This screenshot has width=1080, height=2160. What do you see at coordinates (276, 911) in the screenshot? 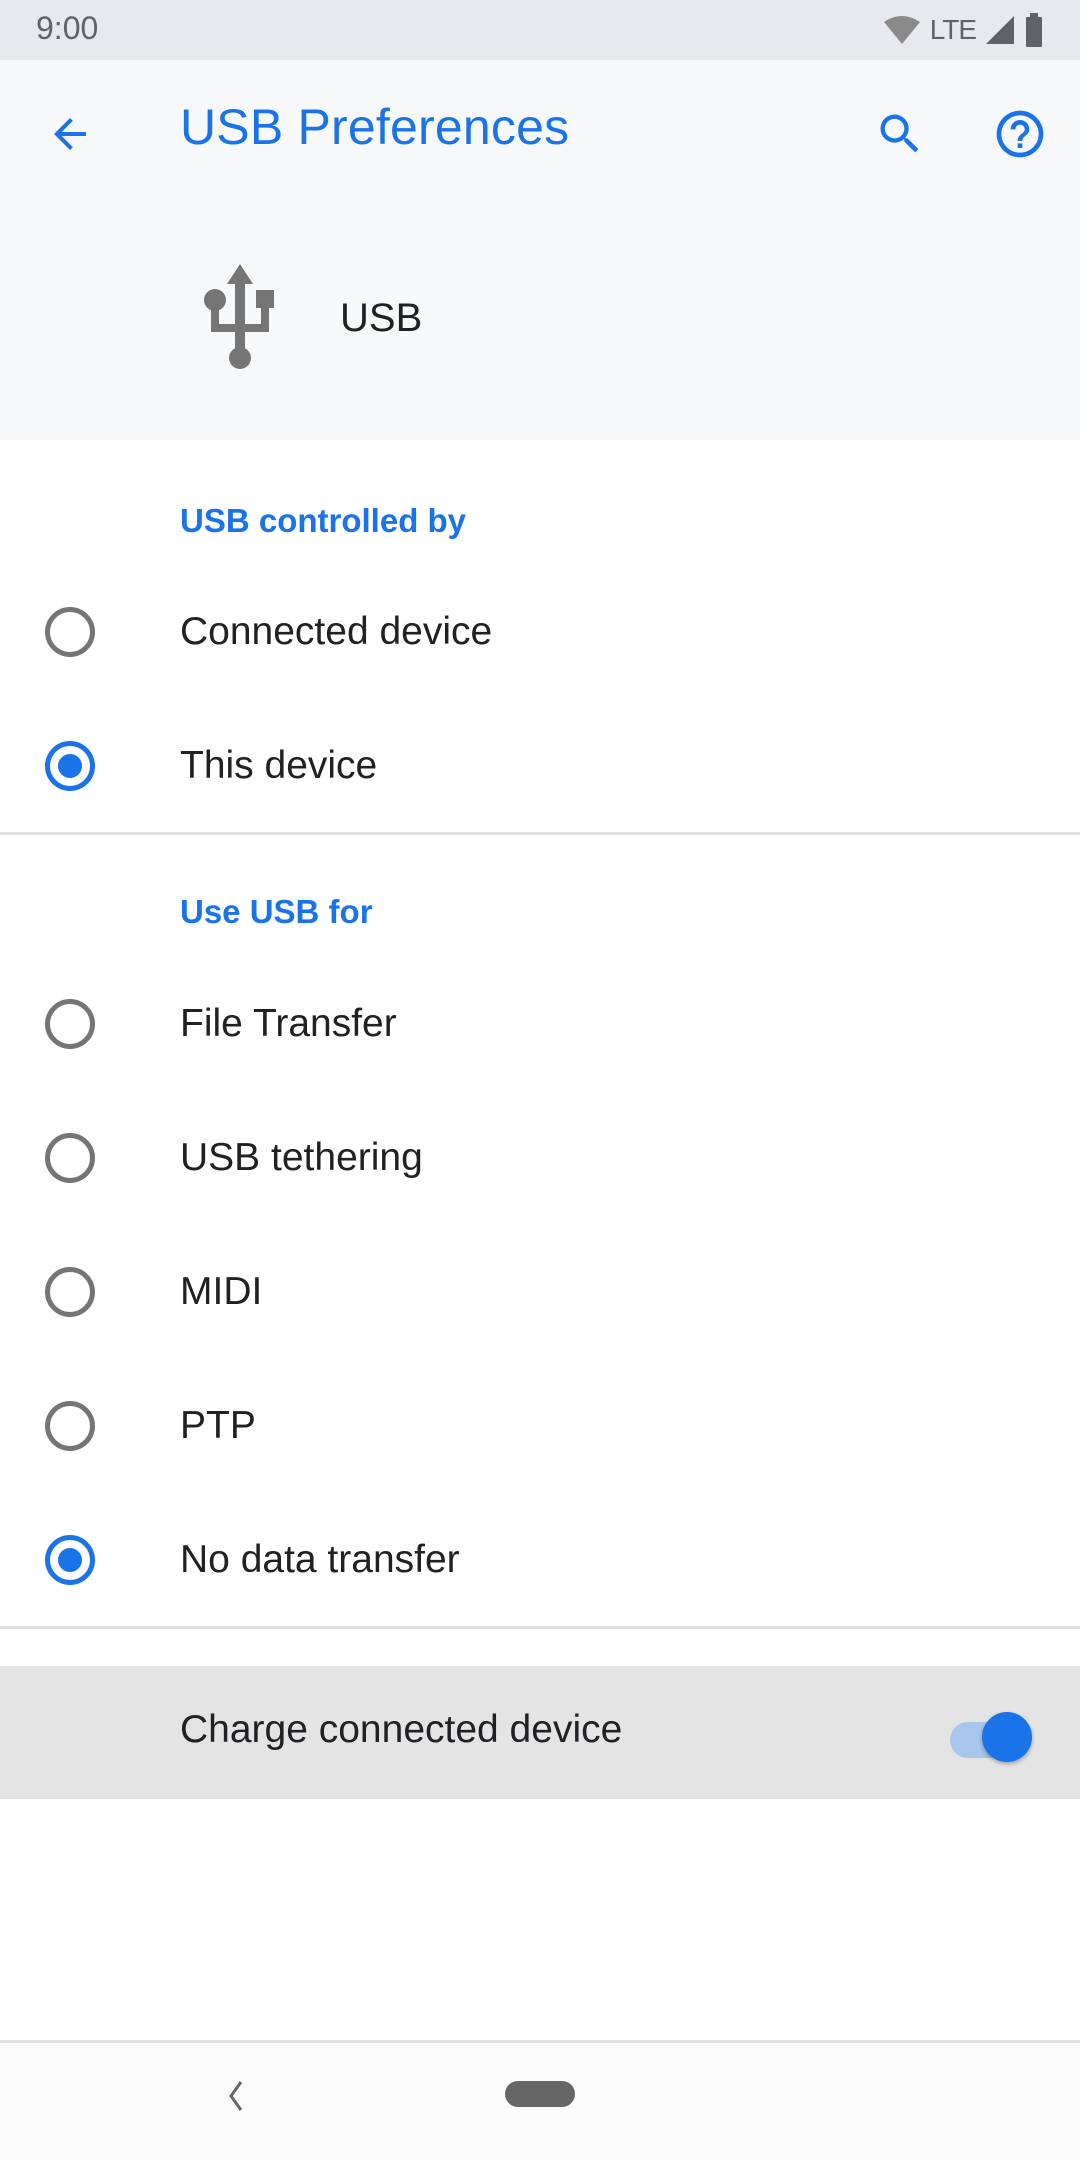
I see `section-title-use-usb-for: Use USB for` at bounding box center [276, 911].